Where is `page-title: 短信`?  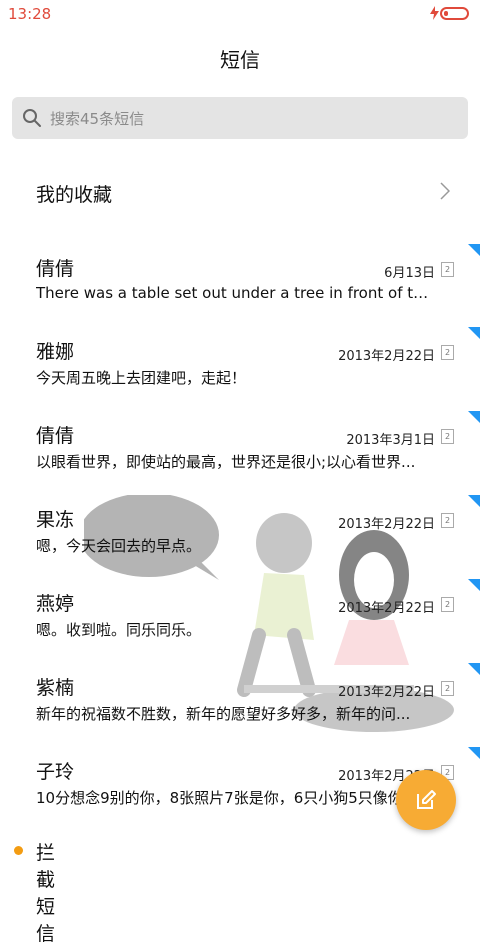
page-title: 短信 is located at coordinates (240, 60).